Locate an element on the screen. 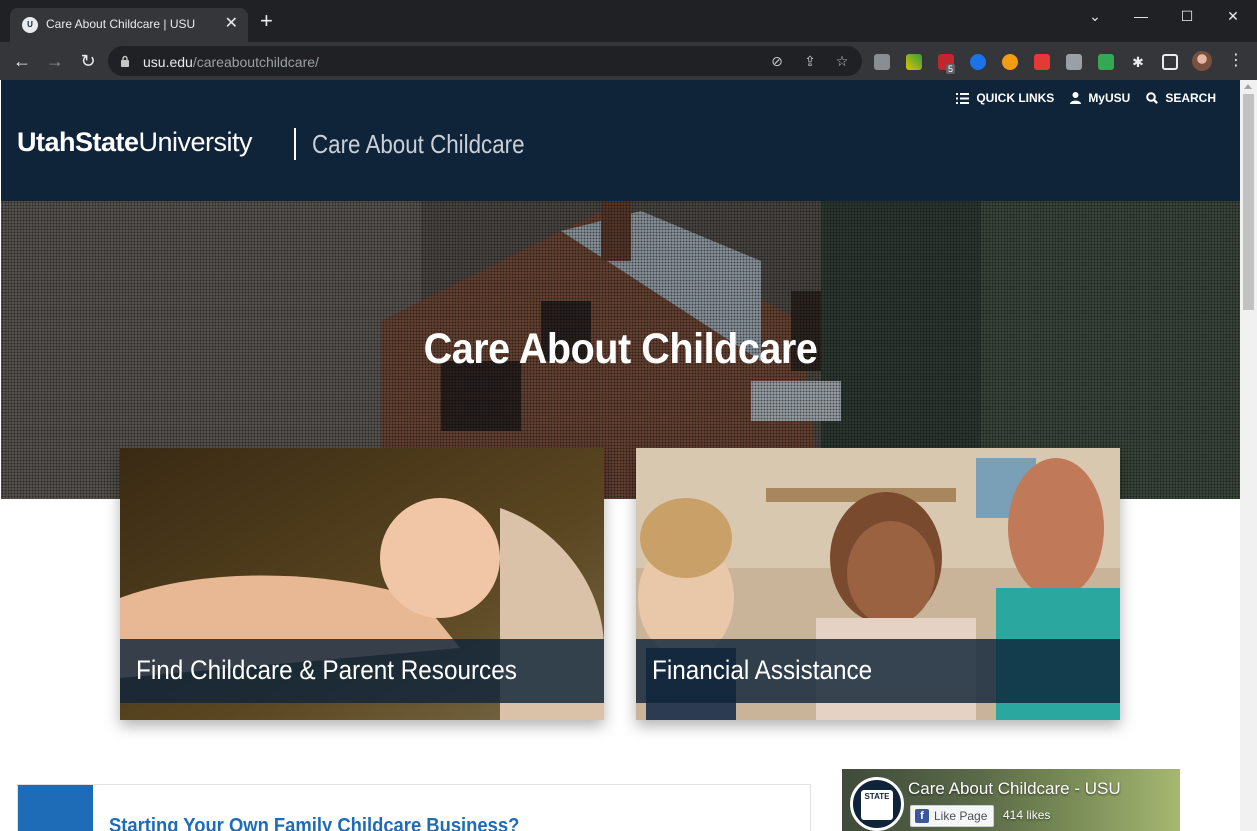 The width and height of the screenshot is (1257, 831). maximize-button: ☐ is located at coordinates (1187, 16).